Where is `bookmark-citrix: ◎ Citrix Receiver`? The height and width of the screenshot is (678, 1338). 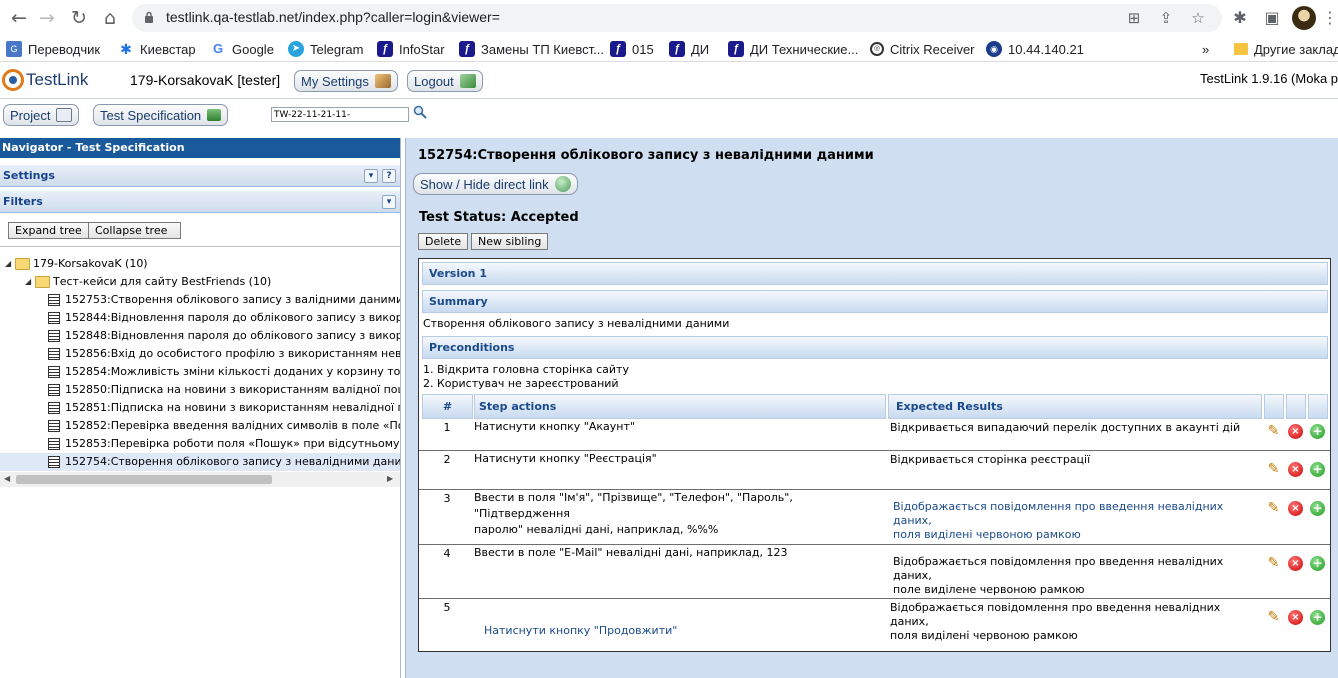 bookmark-citrix: ◎ Citrix Receiver is located at coordinates (922, 49).